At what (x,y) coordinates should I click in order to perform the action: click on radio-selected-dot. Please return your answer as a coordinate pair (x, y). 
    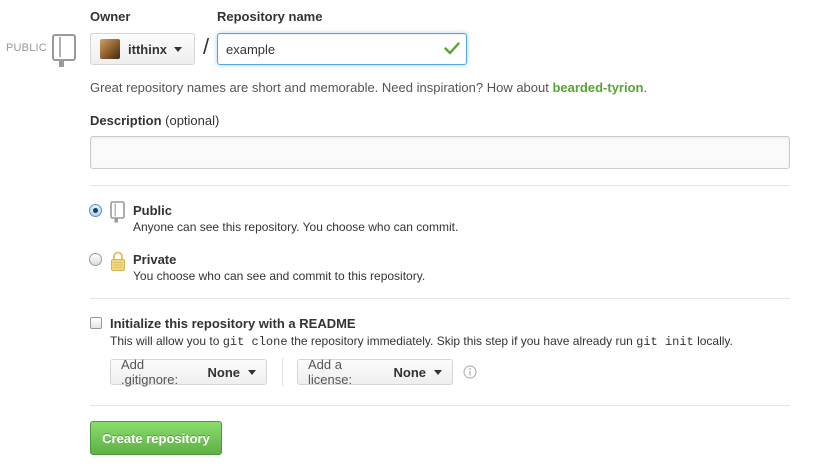
    Looking at the image, I should click on (95, 210).